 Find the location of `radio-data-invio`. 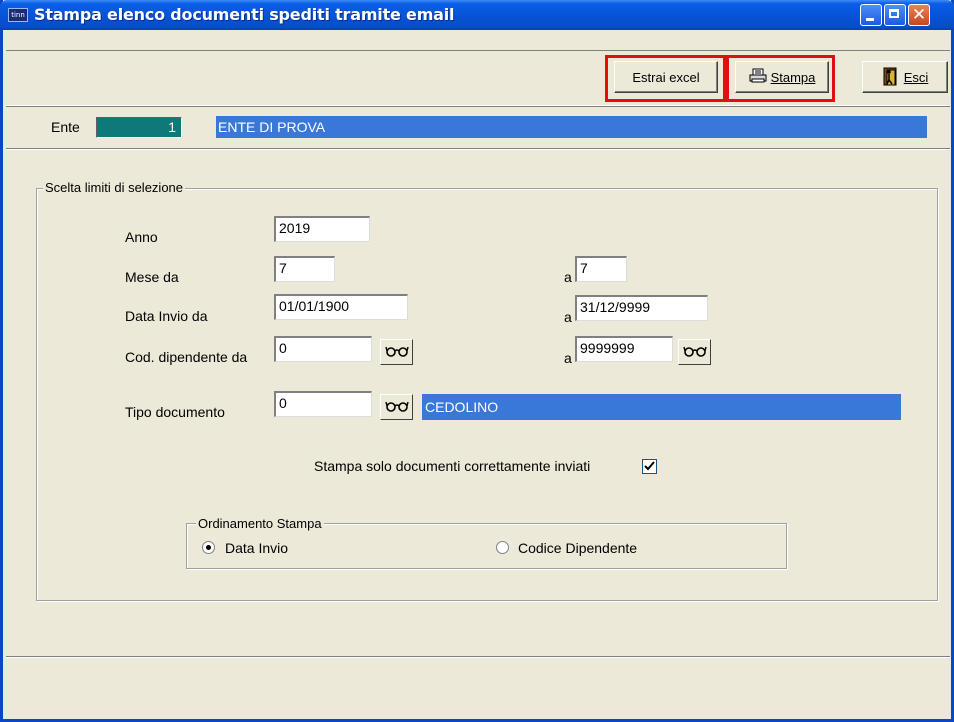

radio-data-invio is located at coordinates (208, 547).